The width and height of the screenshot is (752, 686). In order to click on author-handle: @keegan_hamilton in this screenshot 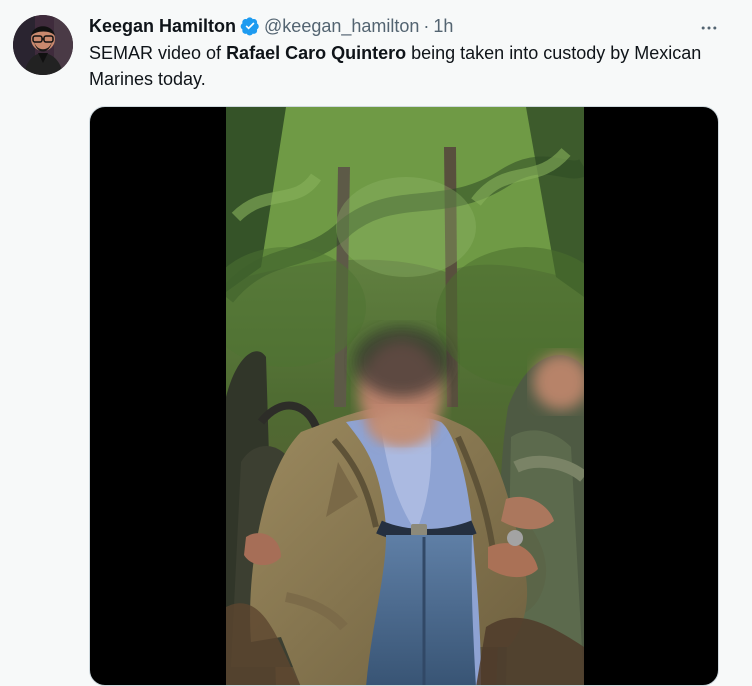, I will do `click(341, 26)`.